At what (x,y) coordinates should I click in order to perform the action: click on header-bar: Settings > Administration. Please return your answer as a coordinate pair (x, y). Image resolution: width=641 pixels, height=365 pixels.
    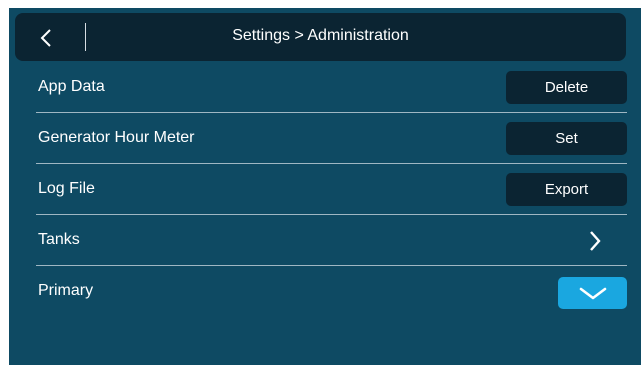
    Looking at the image, I should click on (320, 37).